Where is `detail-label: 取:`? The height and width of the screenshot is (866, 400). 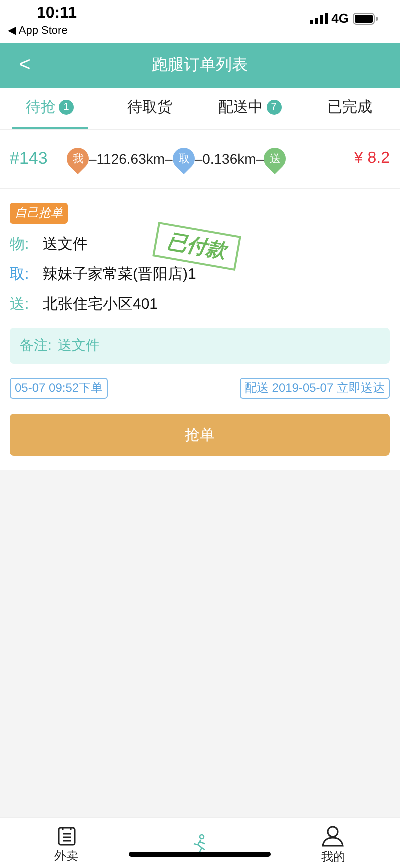 detail-label: 取: is located at coordinates (20, 274).